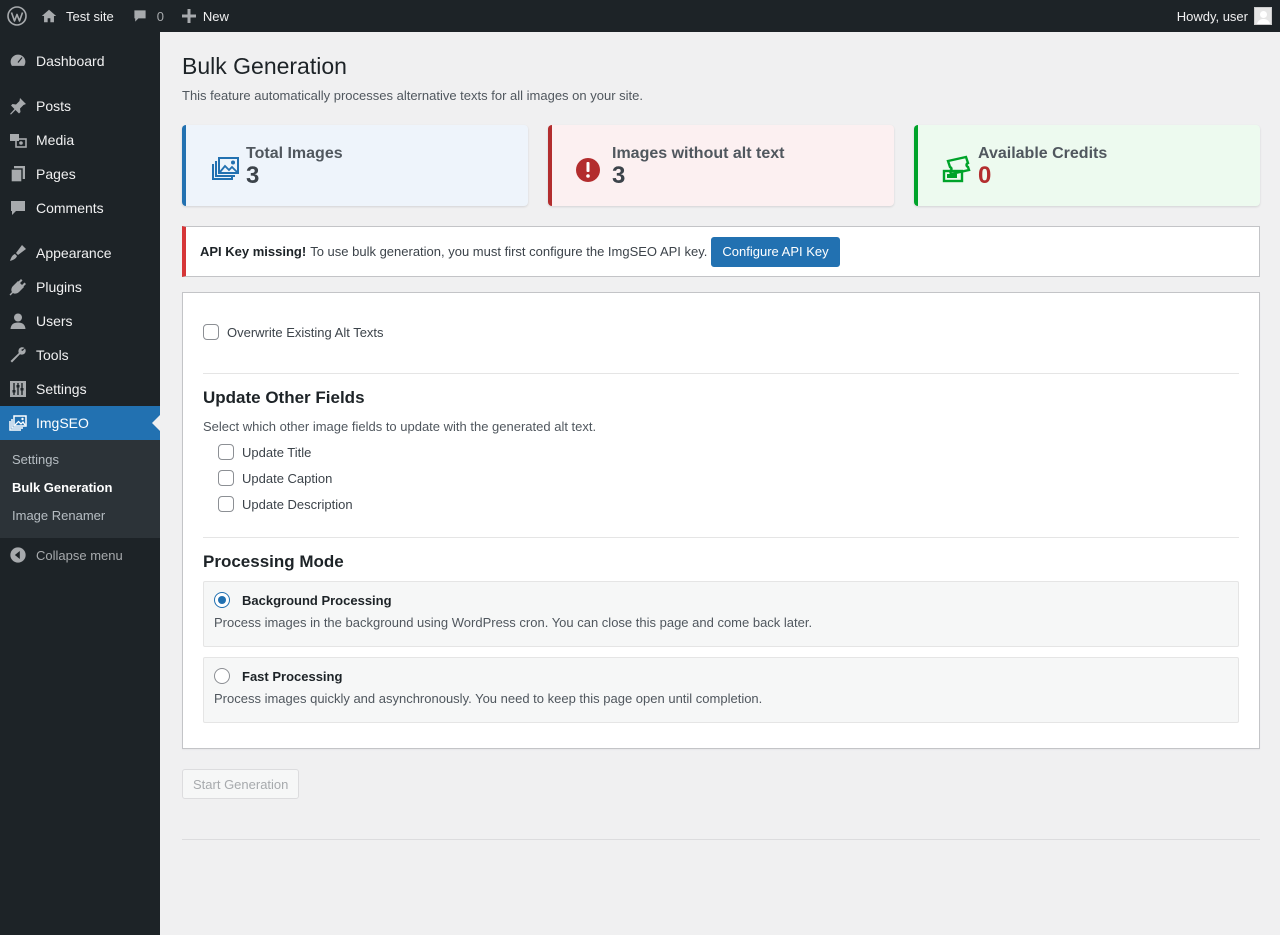  What do you see at coordinates (18, 140) in the screenshot?
I see `media-icon` at bounding box center [18, 140].